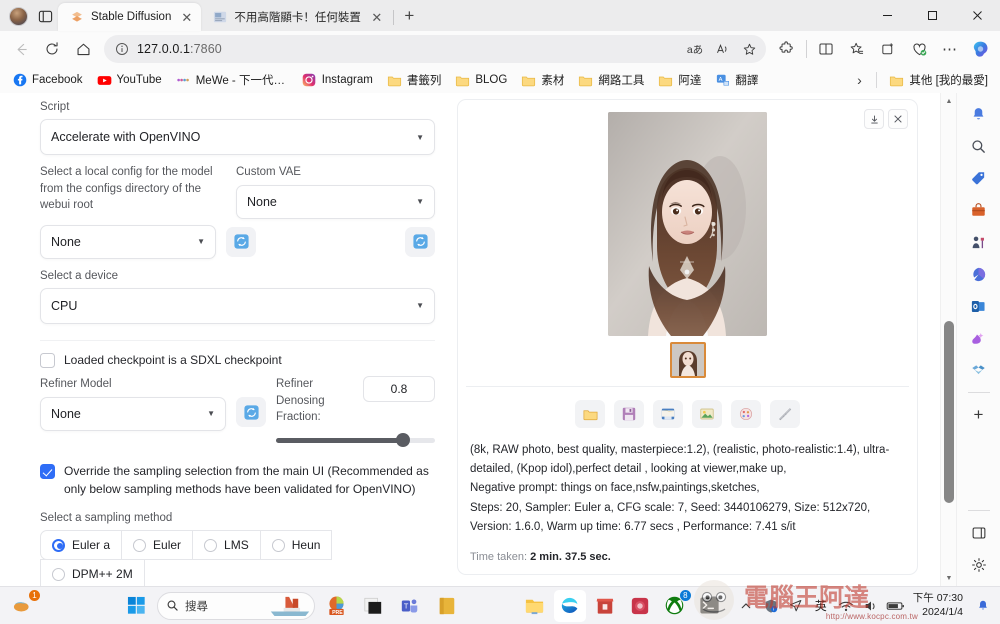 The width and height of the screenshot is (1000, 624). What do you see at coordinates (687, 360) in the screenshot?
I see `thumbnail-item` at bounding box center [687, 360].